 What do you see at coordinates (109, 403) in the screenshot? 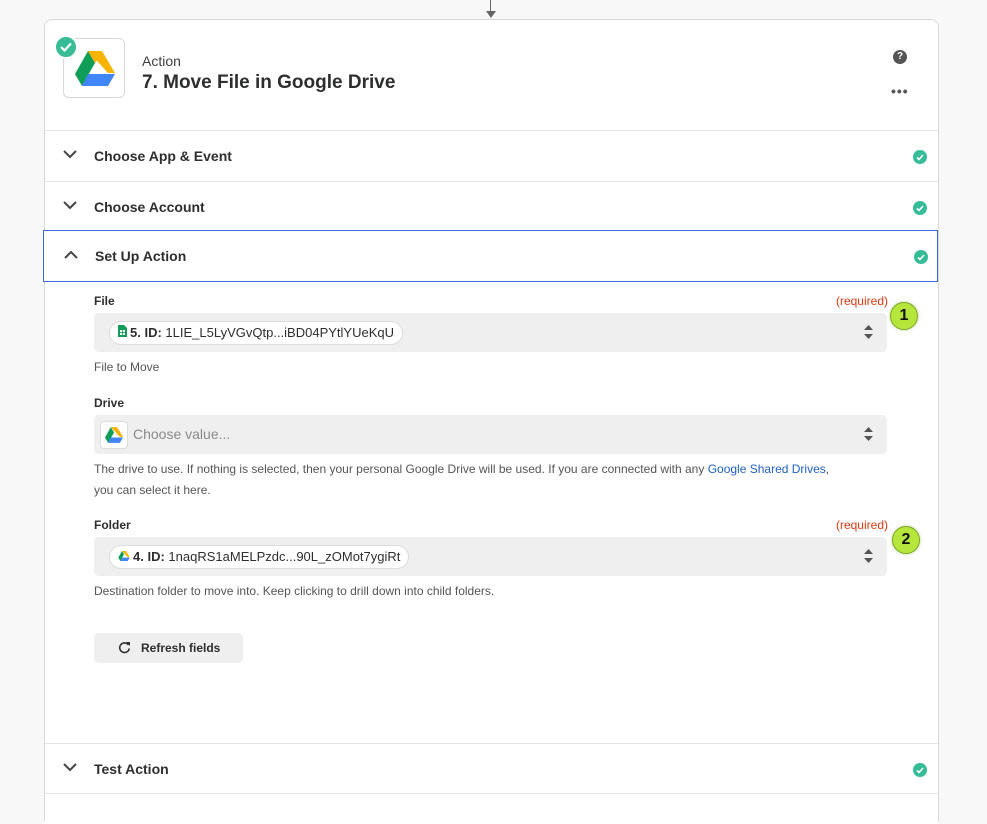
I see `drive-field-label: Drive` at bounding box center [109, 403].